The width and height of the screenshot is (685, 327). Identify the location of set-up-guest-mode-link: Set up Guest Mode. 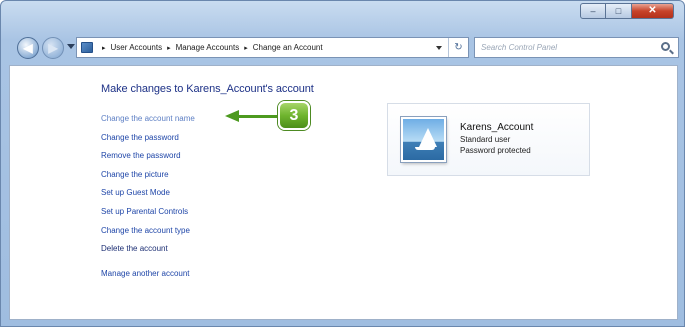
(148, 193).